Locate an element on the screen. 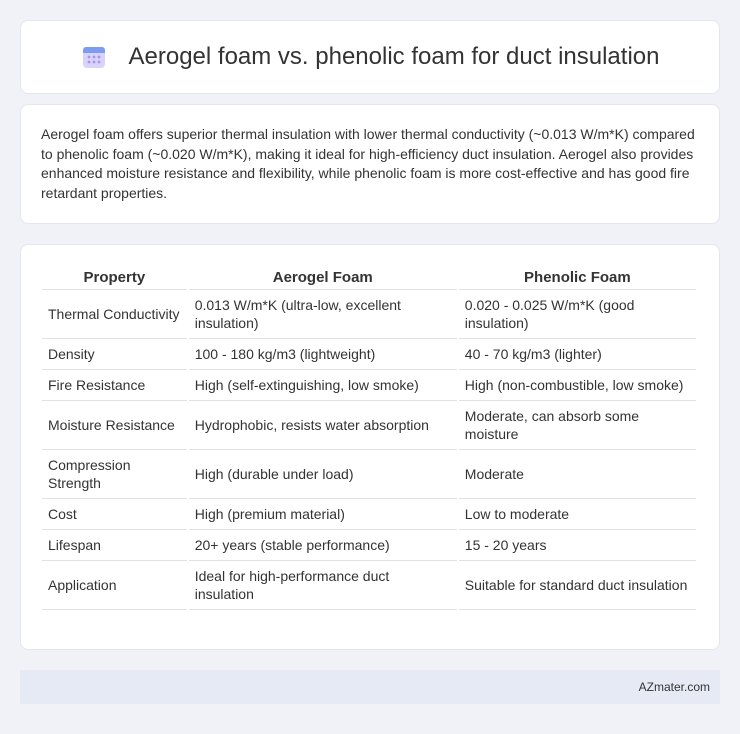 This screenshot has height=734, width=740. phenolic-cell: Suitable for standard duct insulation is located at coordinates (577, 585).